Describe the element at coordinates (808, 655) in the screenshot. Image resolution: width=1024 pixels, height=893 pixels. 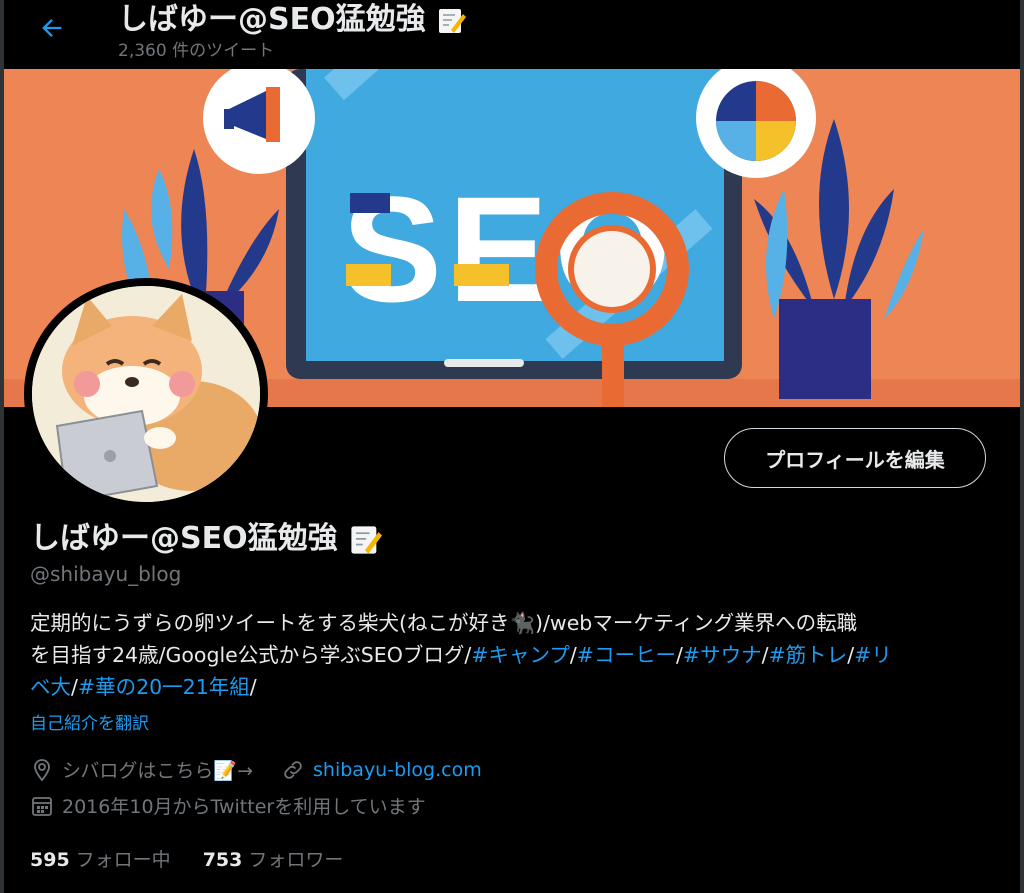
I see `hashtag-workout: #筋トレ` at that location.